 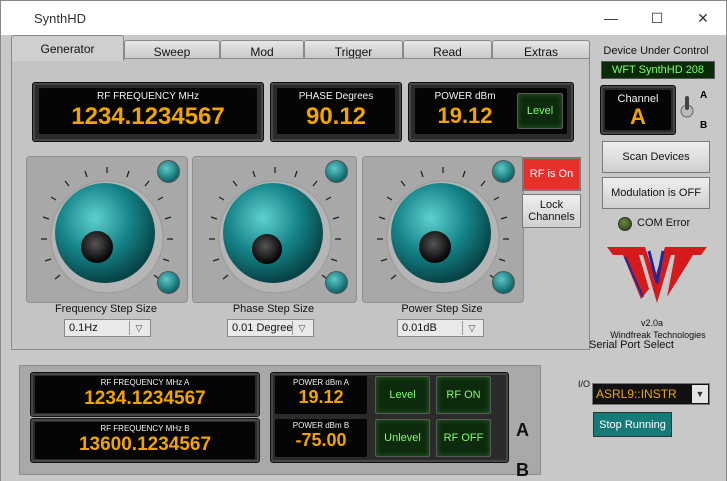 I want to click on com-error-led, so click(x=625, y=224).